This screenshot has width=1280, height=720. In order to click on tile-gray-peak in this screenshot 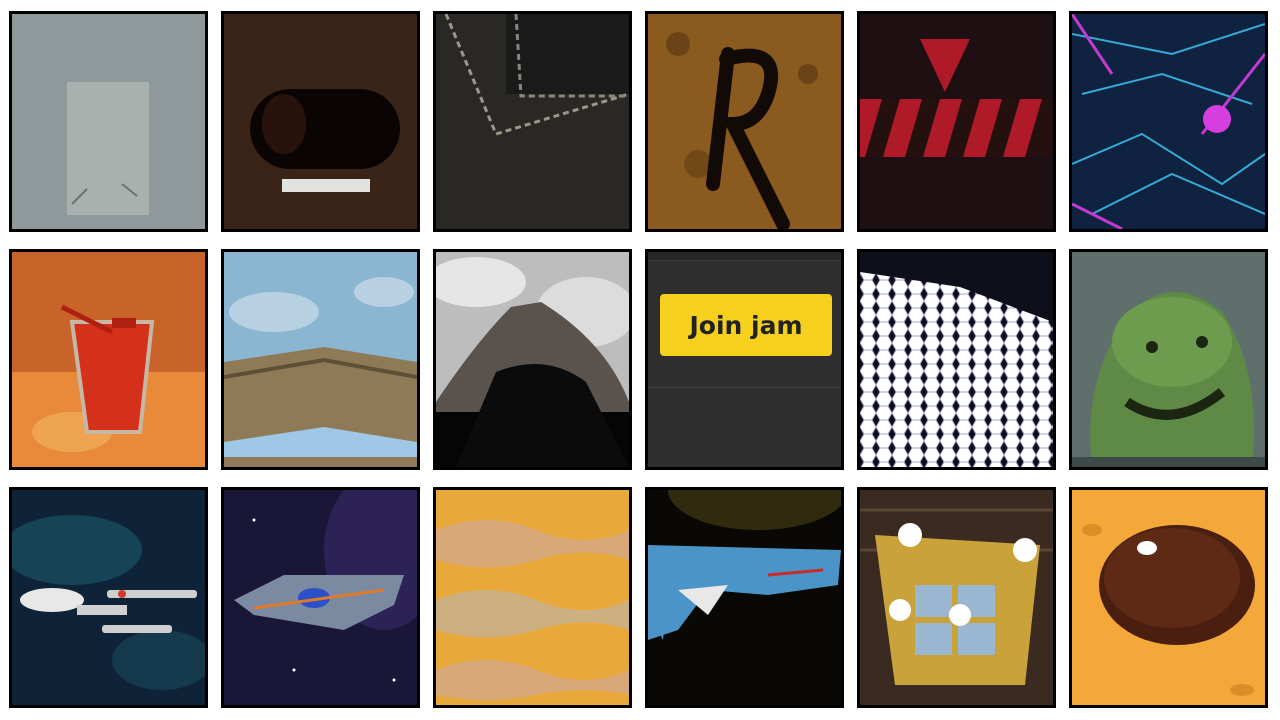, I will do `click(532, 359)`.